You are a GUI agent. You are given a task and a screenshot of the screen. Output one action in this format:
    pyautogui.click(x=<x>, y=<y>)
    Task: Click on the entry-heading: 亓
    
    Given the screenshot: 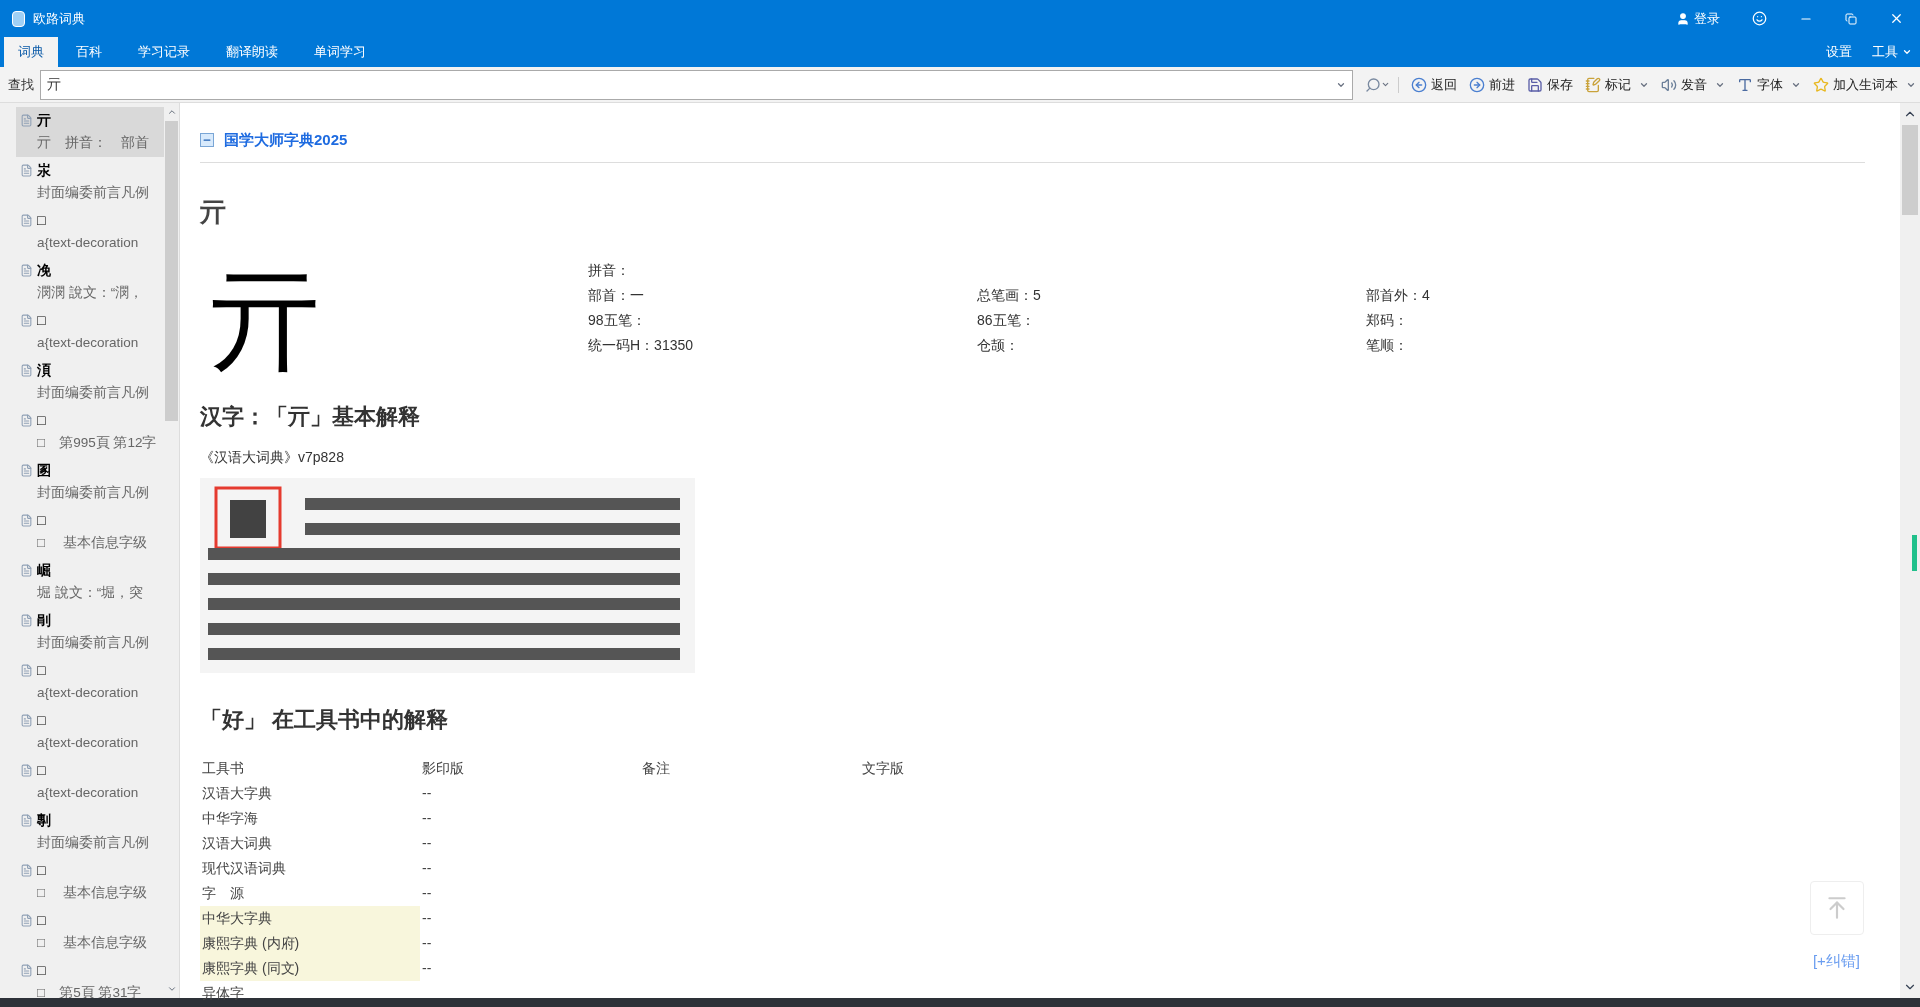 What is the action you would take?
    pyautogui.click(x=213, y=212)
    